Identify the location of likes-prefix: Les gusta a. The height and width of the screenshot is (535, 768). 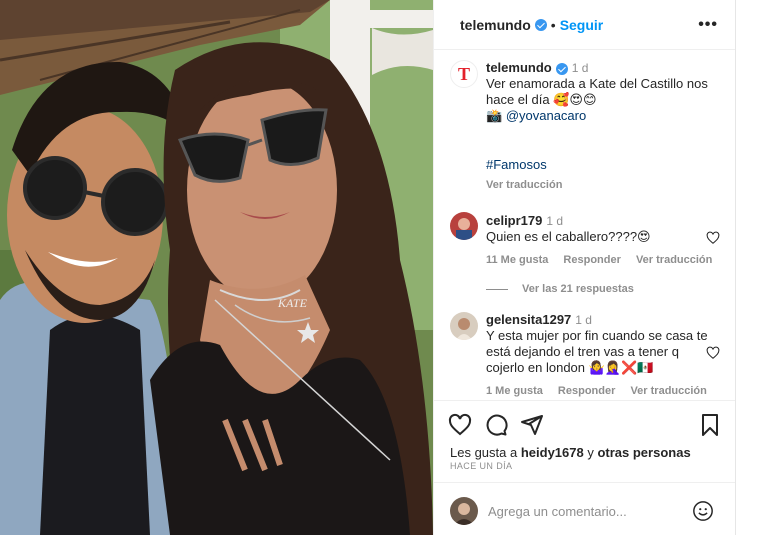
(484, 452).